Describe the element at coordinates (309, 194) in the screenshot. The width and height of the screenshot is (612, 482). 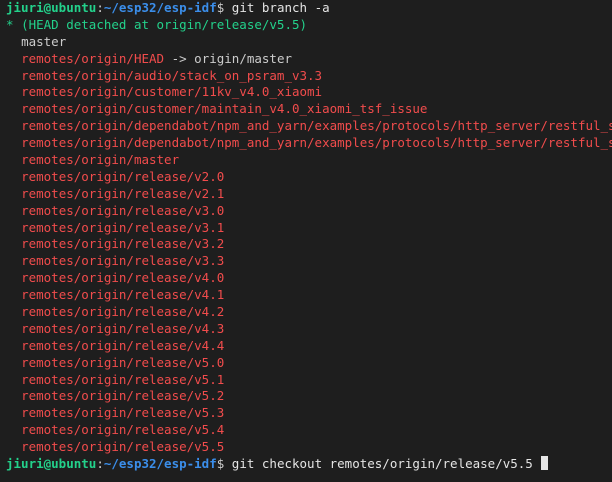
I see `remote-branch: remotes/origin/release/v2.1` at that location.